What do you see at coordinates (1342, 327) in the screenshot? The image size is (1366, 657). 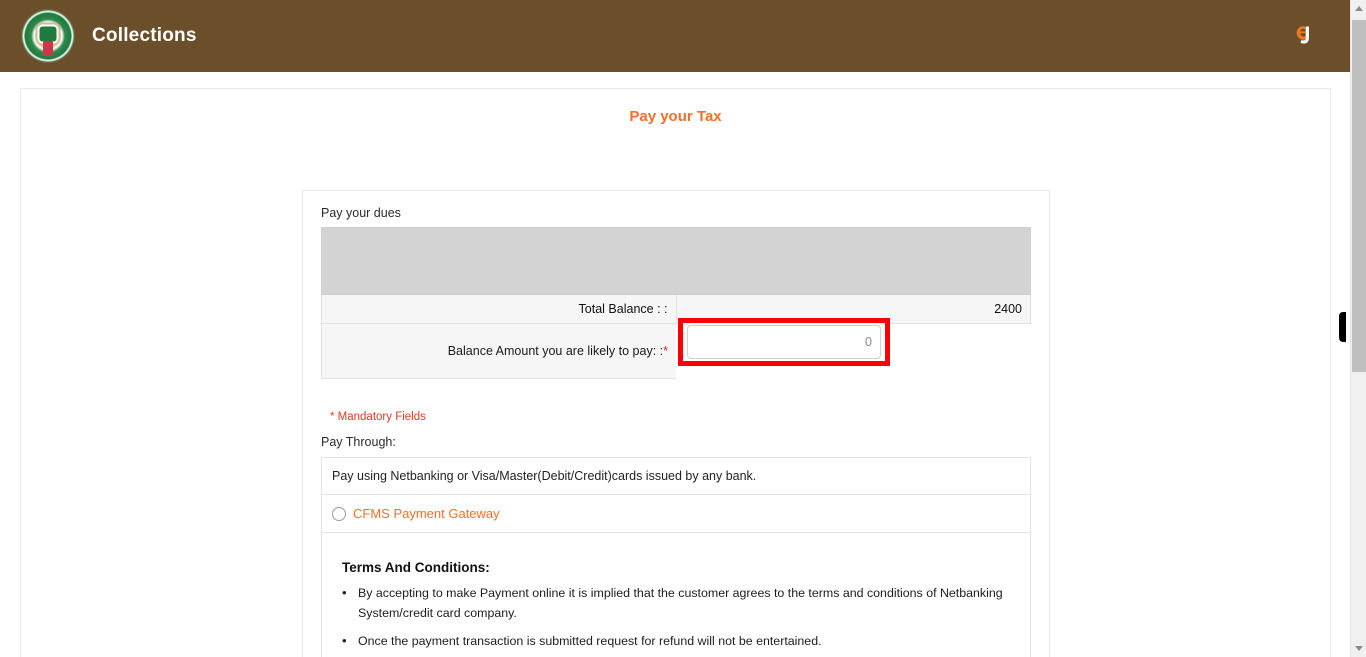 I see `edge-drawer-handle` at bounding box center [1342, 327].